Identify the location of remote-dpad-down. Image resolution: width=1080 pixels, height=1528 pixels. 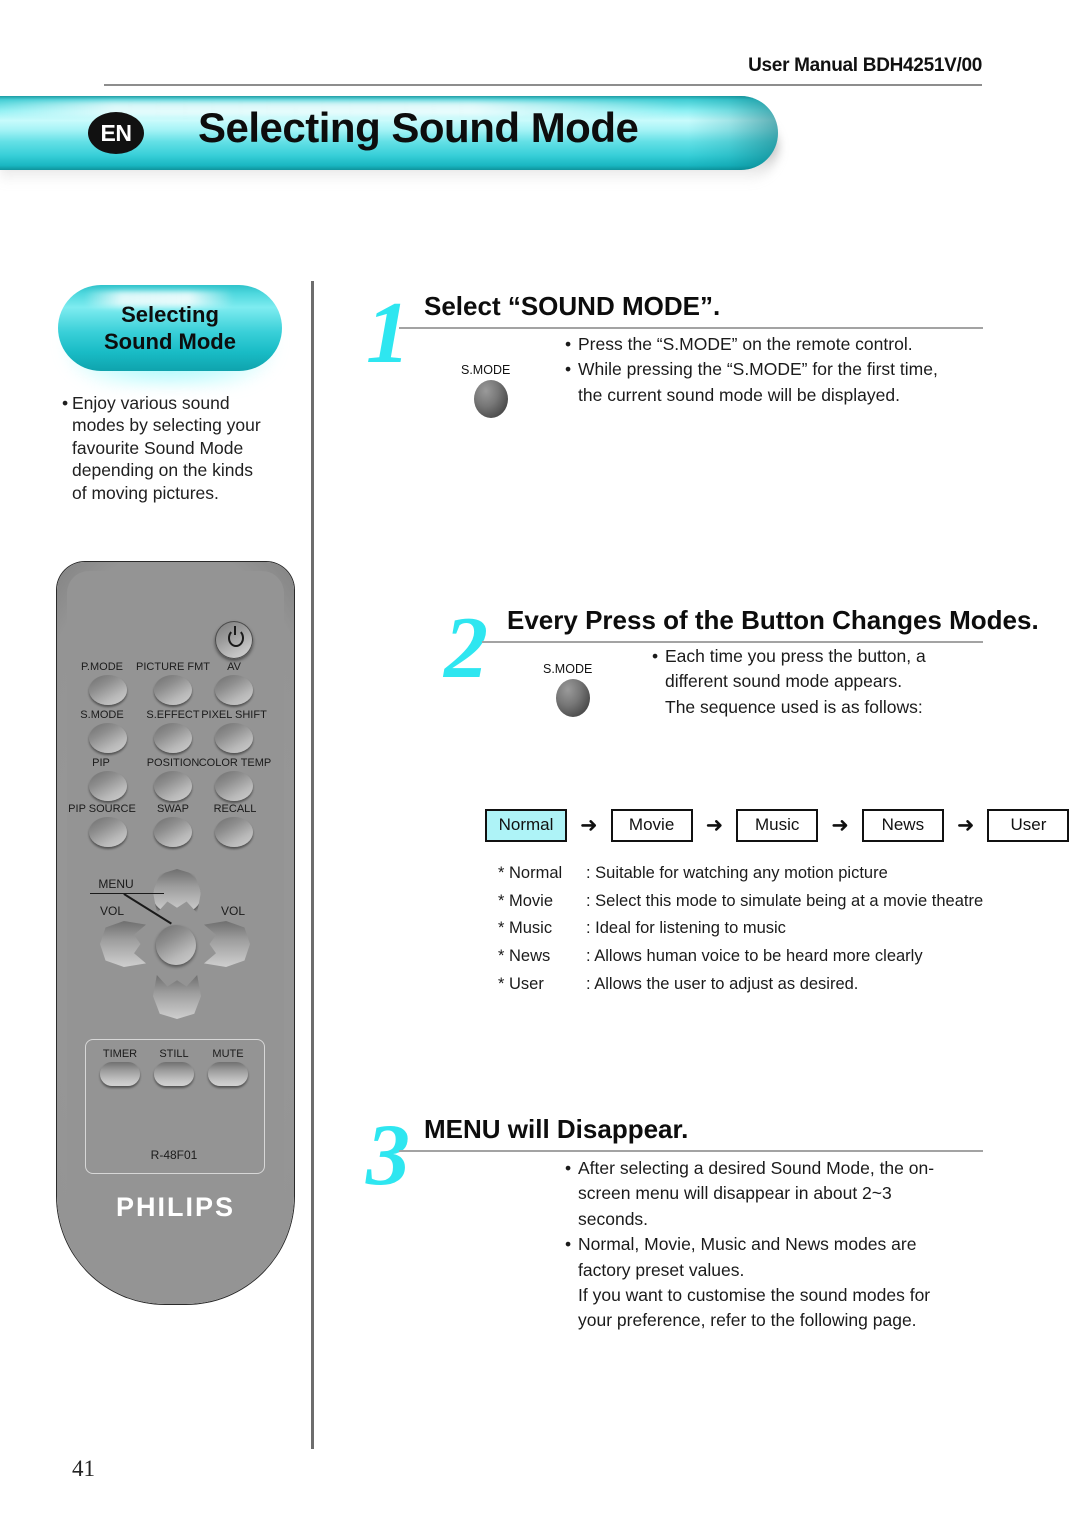
(177, 997).